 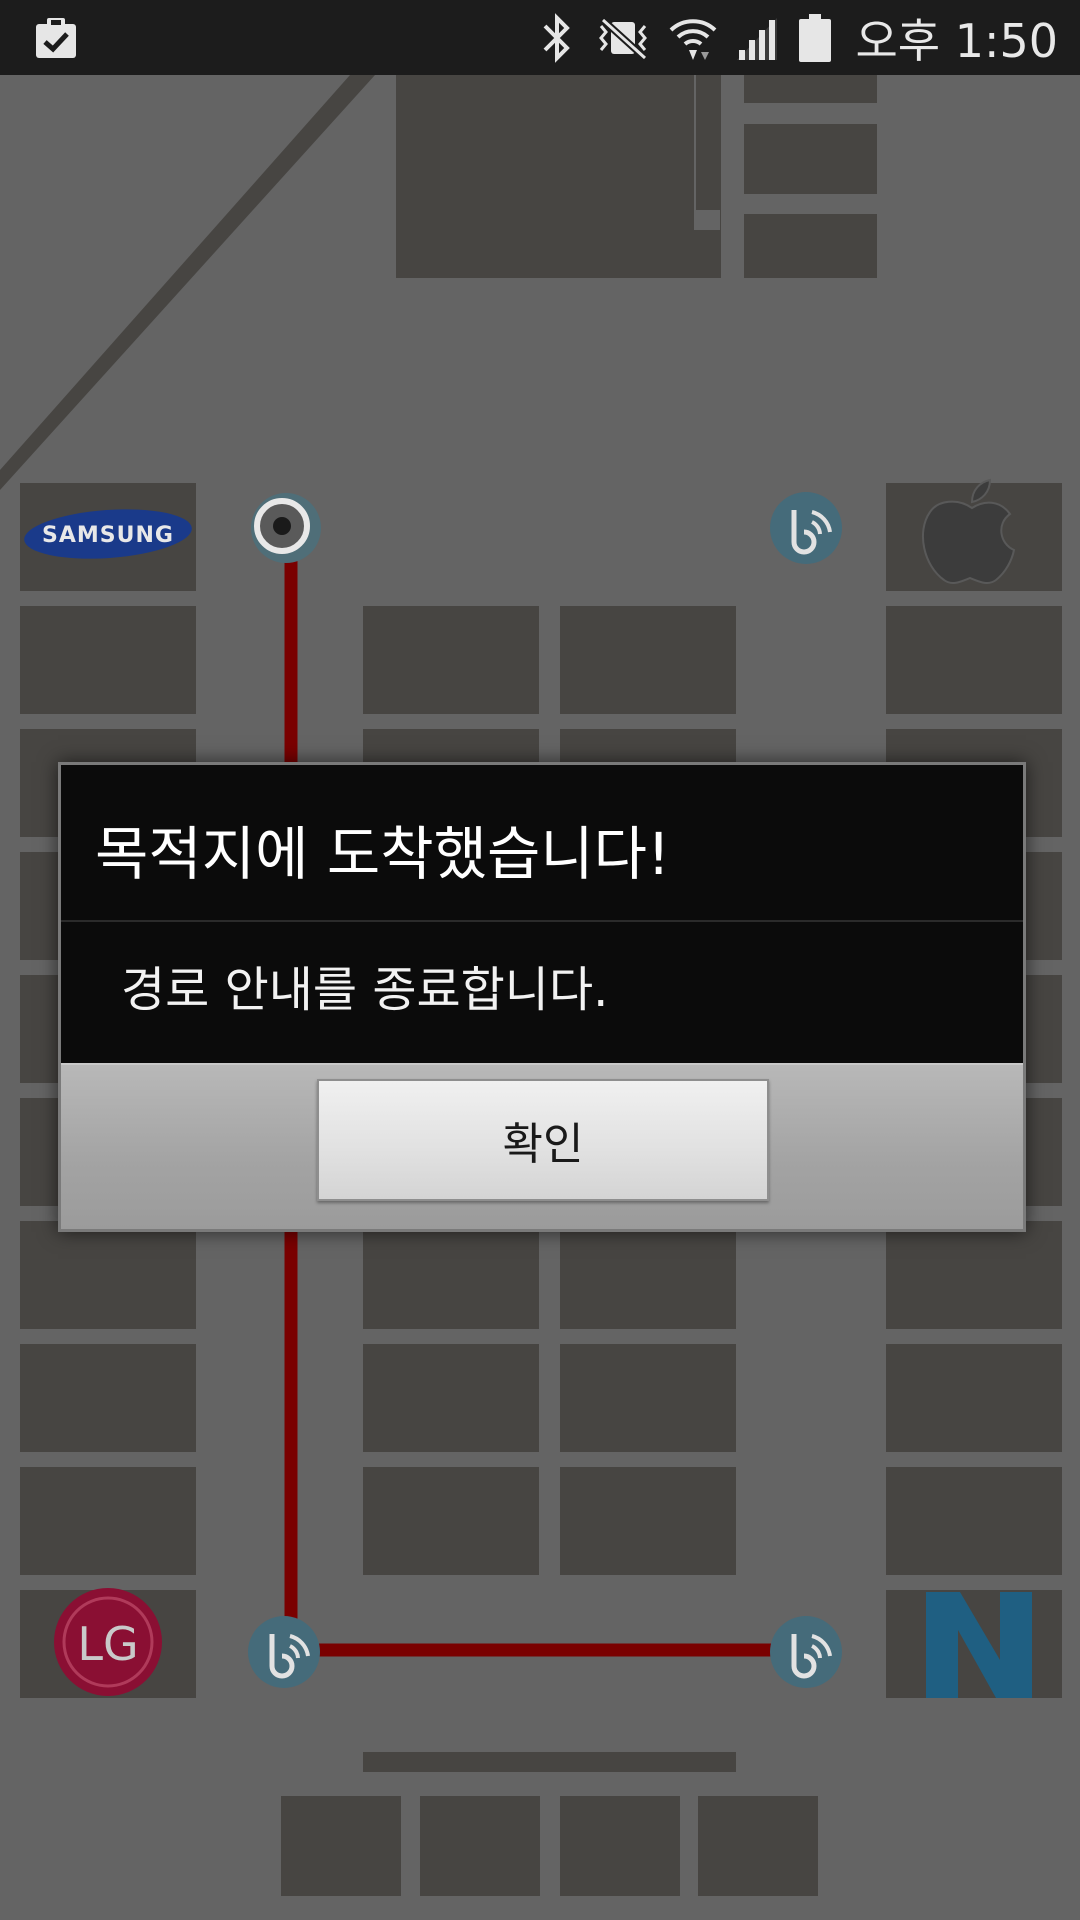 I want to click on dialog-button-bar: 확인, so click(x=542, y=1146).